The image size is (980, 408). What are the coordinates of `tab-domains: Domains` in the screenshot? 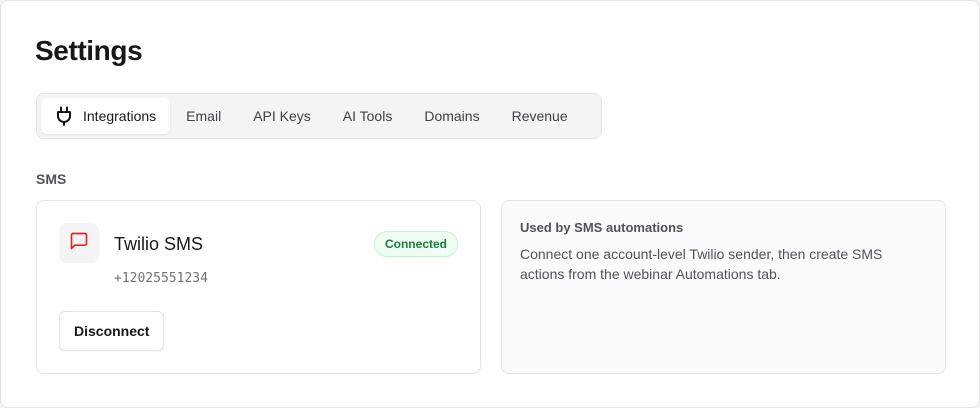 It's located at (451, 116).